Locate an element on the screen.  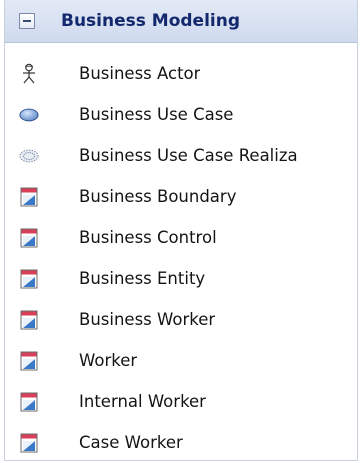
toolbox-item-label: Business Worker is located at coordinates (147, 319).